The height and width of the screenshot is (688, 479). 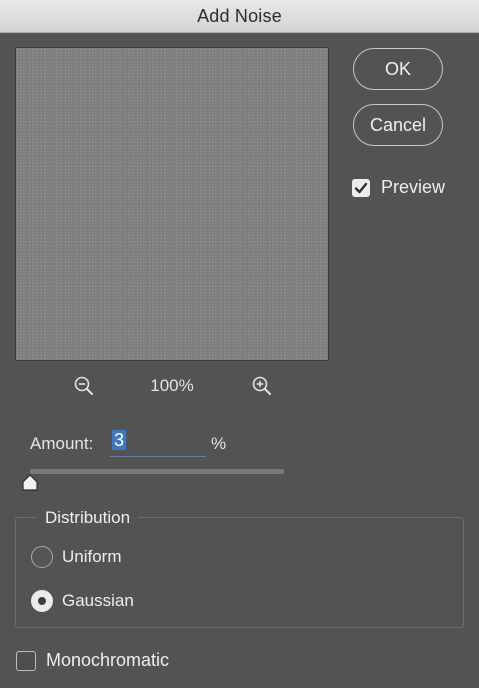 I want to click on monochromatic-checkbox, so click(x=26, y=660).